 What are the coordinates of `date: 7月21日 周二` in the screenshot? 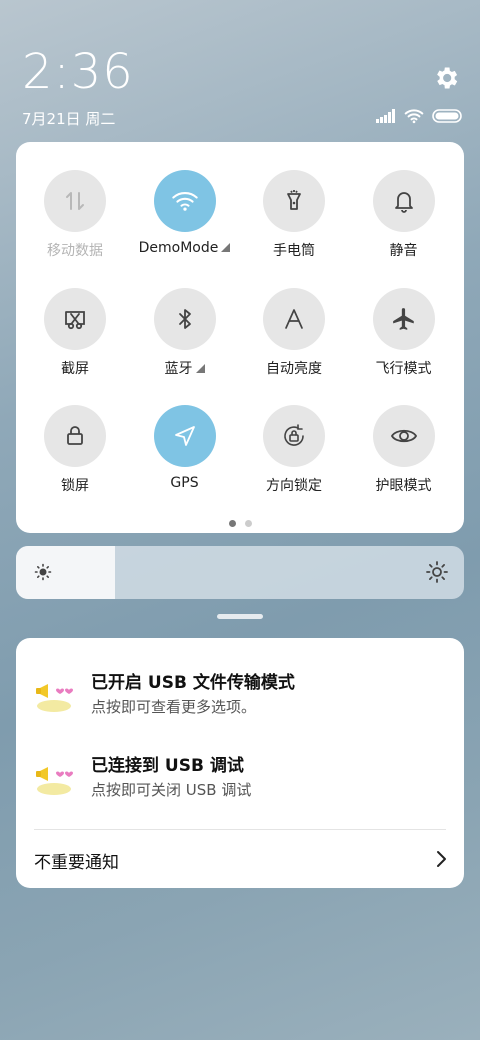 It's located at (69, 119).